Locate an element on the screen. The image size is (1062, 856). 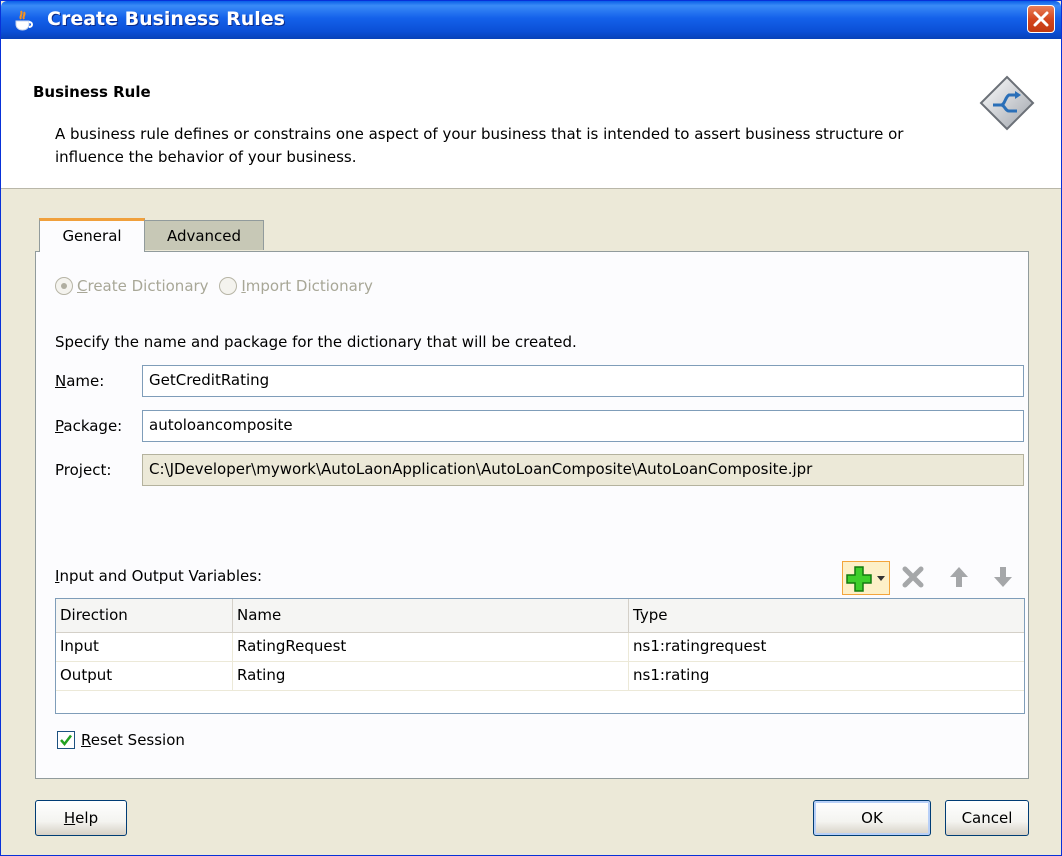
dictionary-mode-radios: Create Dictionary Import Dictionary is located at coordinates (217, 286).